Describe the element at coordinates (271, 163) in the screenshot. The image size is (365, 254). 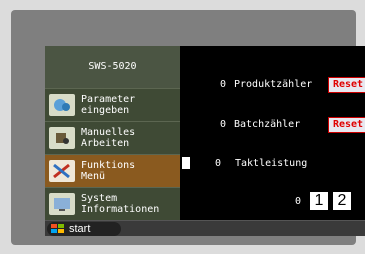
I see `taktleistung-label: Taktleistung` at that location.